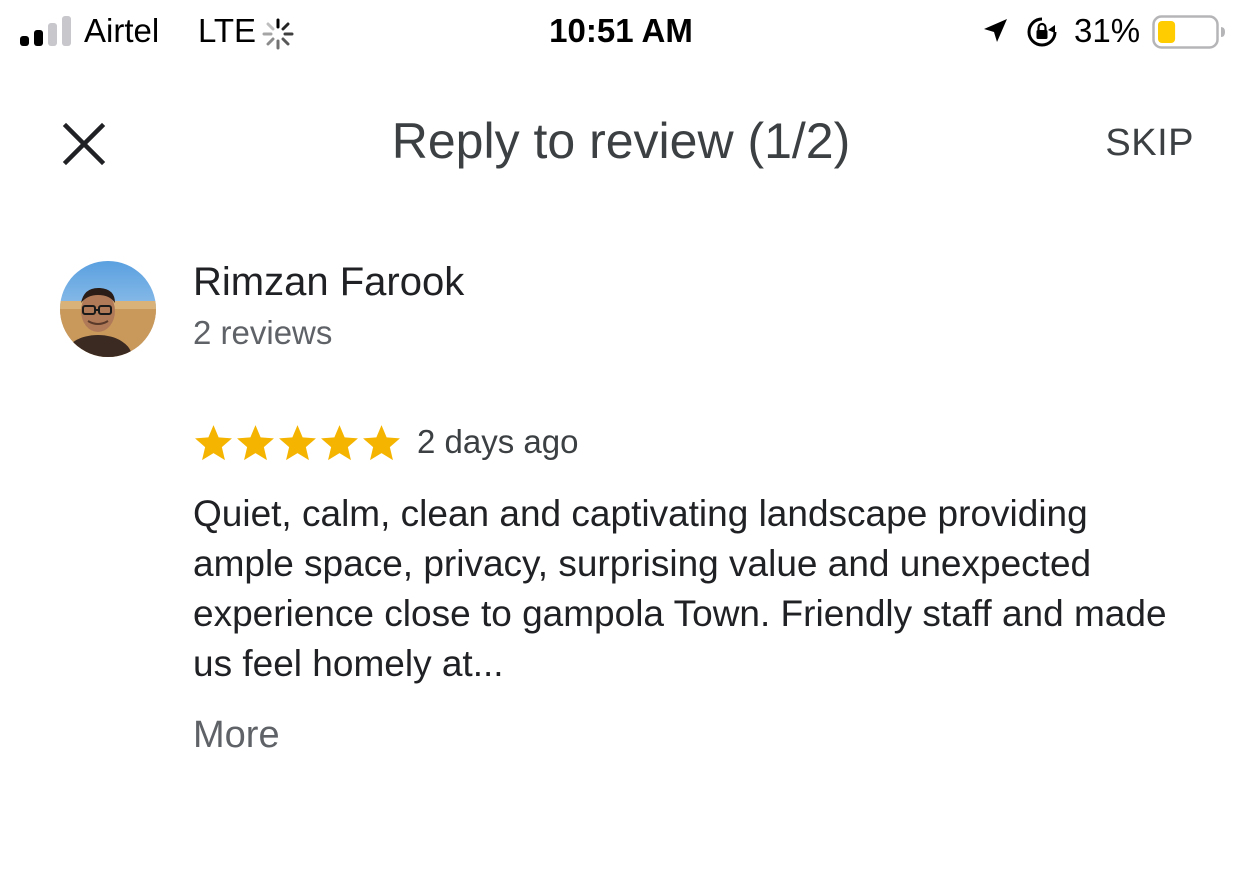  What do you see at coordinates (108, 309) in the screenshot?
I see `reviewer-avatar` at bounding box center [108, 309].